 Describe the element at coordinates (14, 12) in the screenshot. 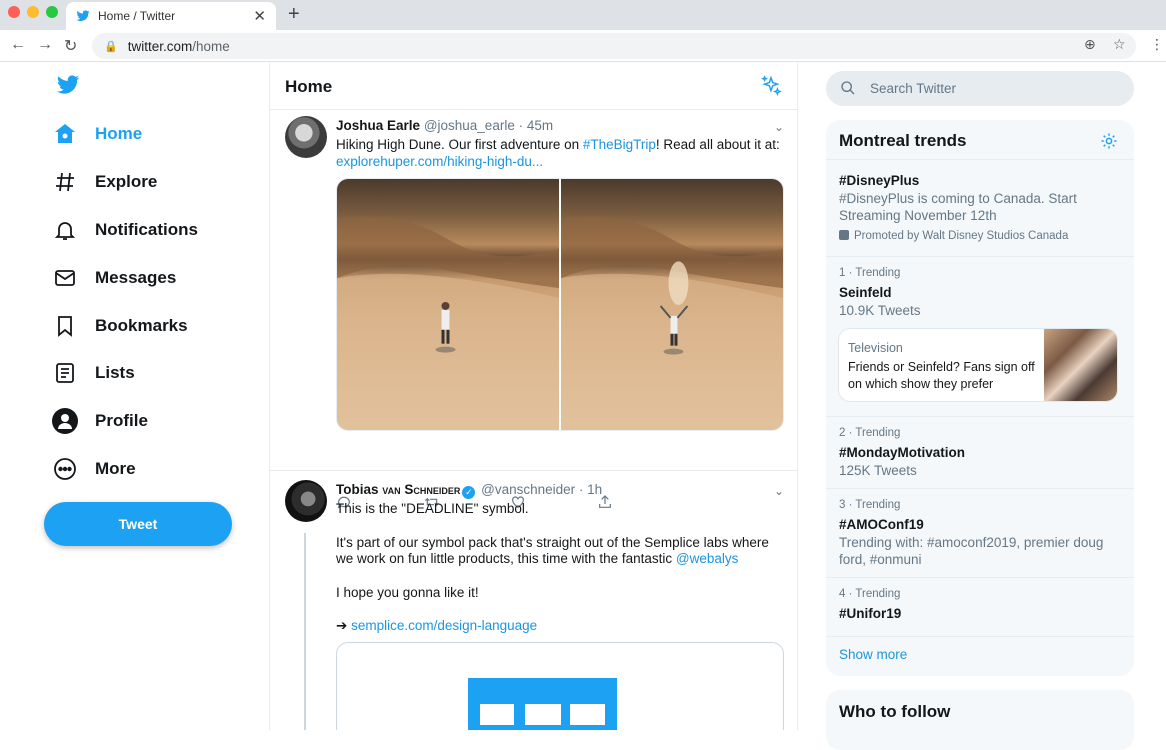

I see `close-window-button` at that location.